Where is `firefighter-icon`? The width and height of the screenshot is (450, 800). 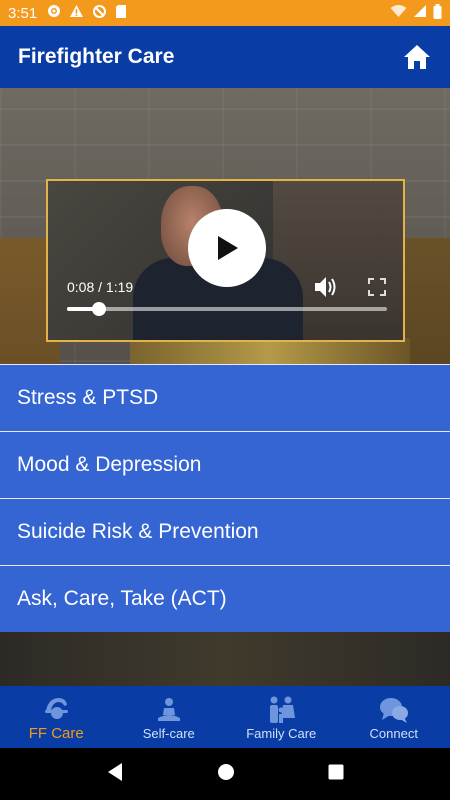 firefighter-icon is located at coordinates (56, 708).